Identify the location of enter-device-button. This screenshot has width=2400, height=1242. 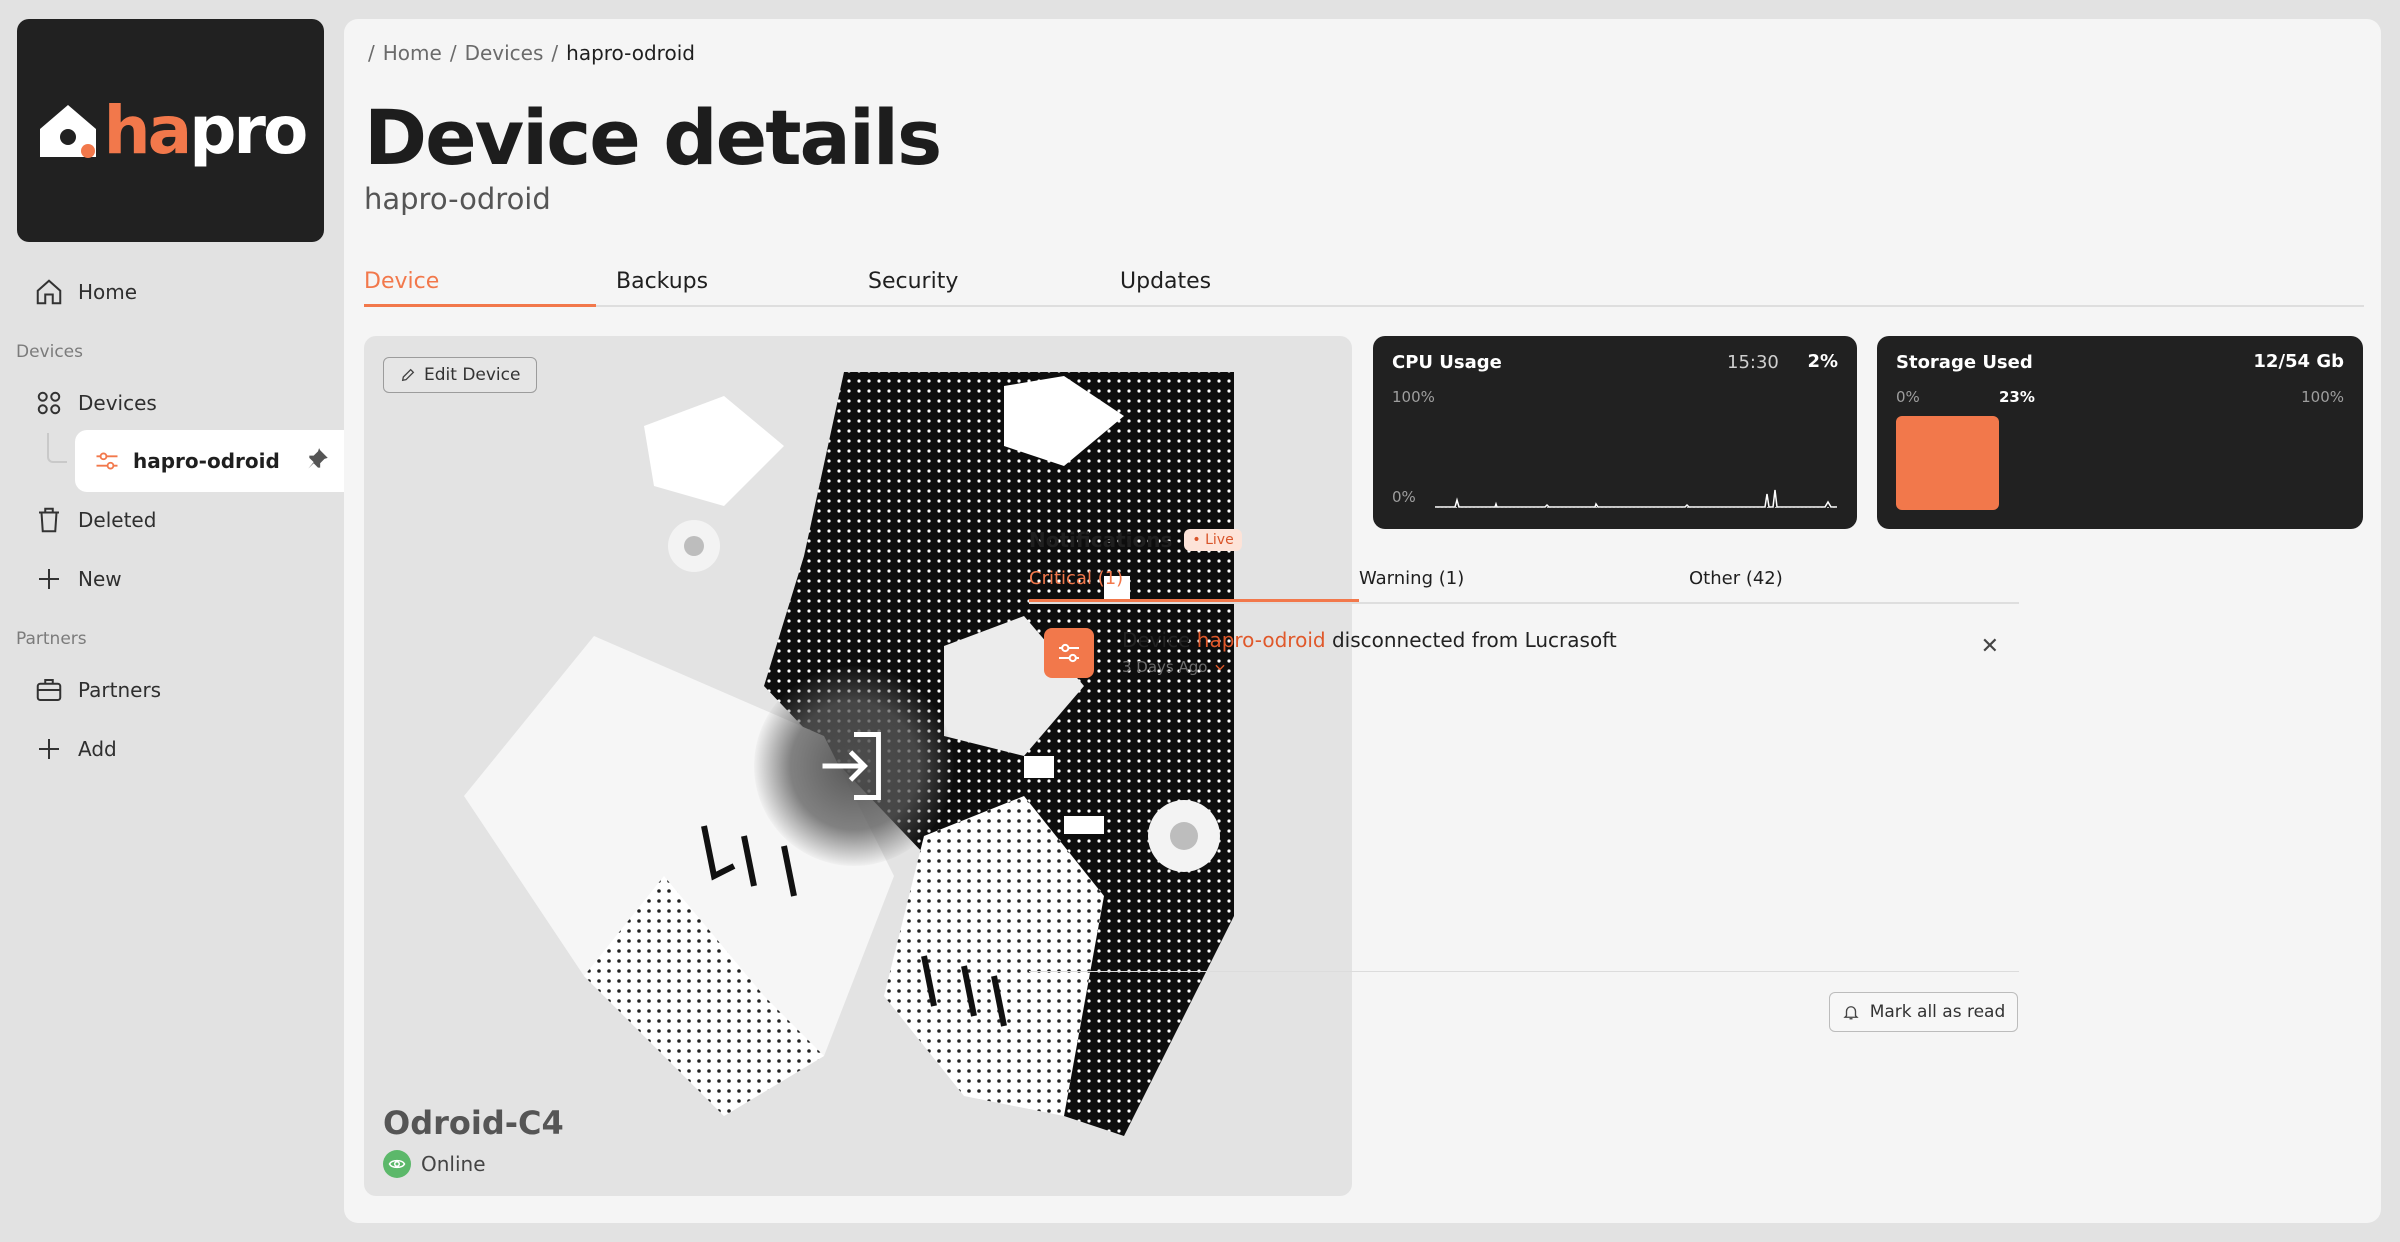
(854, 766).